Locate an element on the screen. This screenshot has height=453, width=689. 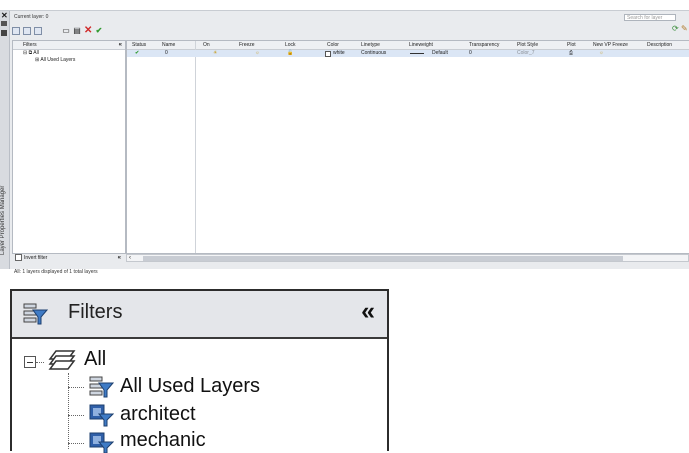
column-header-transparency: Transparency is located at coordinates (484, 45).